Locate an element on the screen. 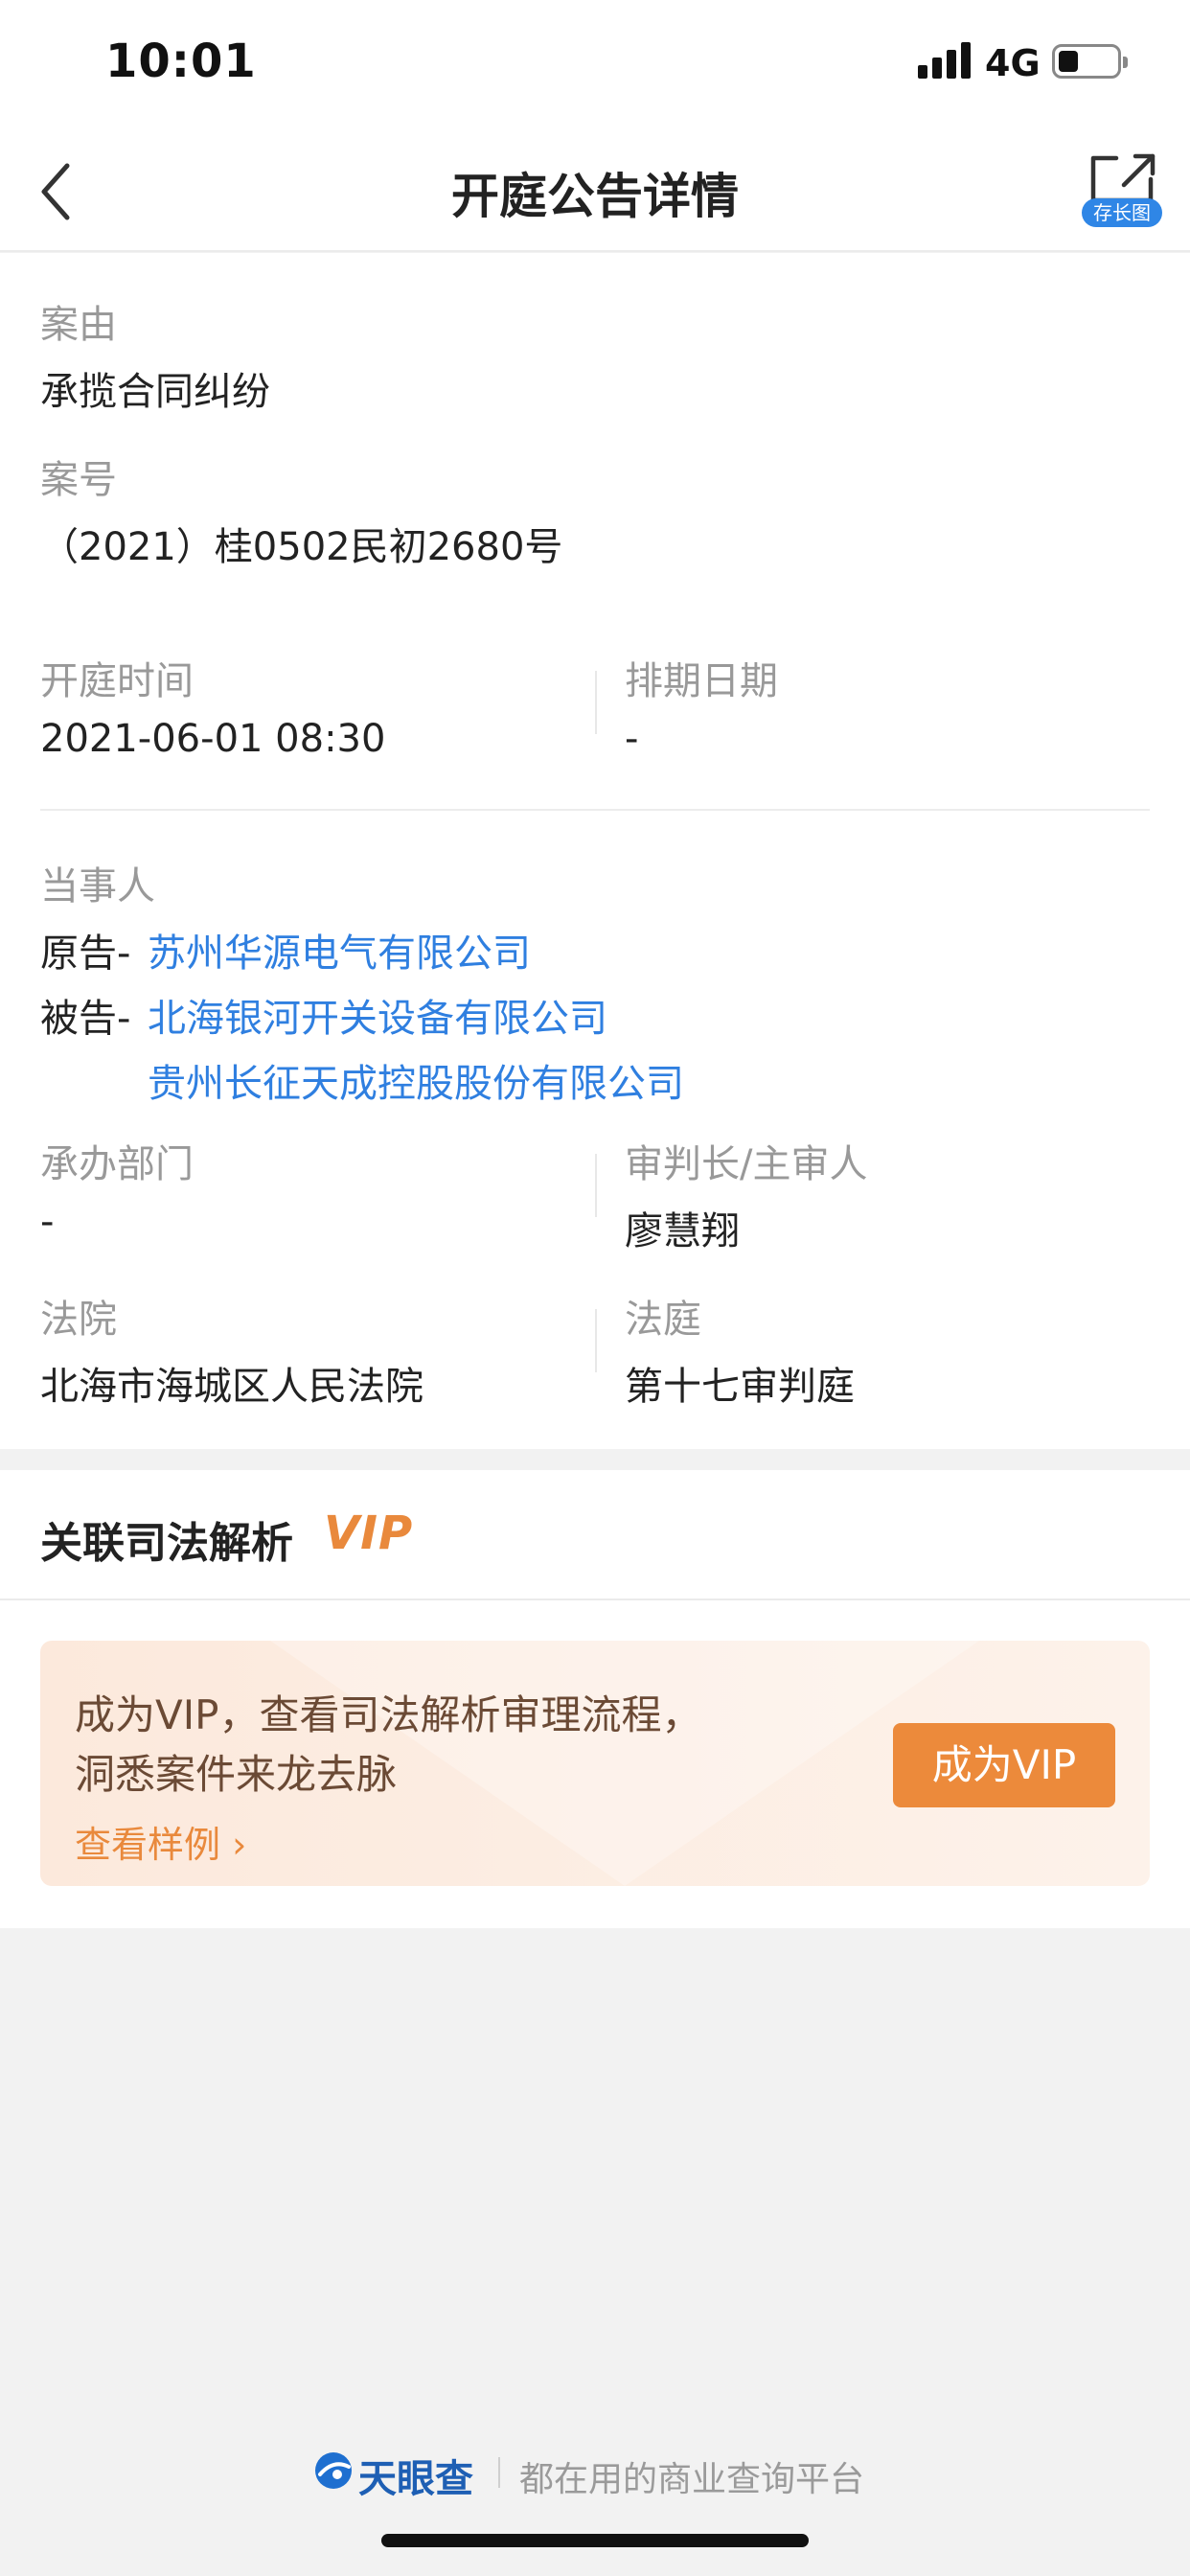  hearing-time-label: 开庭时间 is located at coordinates (117, 681).